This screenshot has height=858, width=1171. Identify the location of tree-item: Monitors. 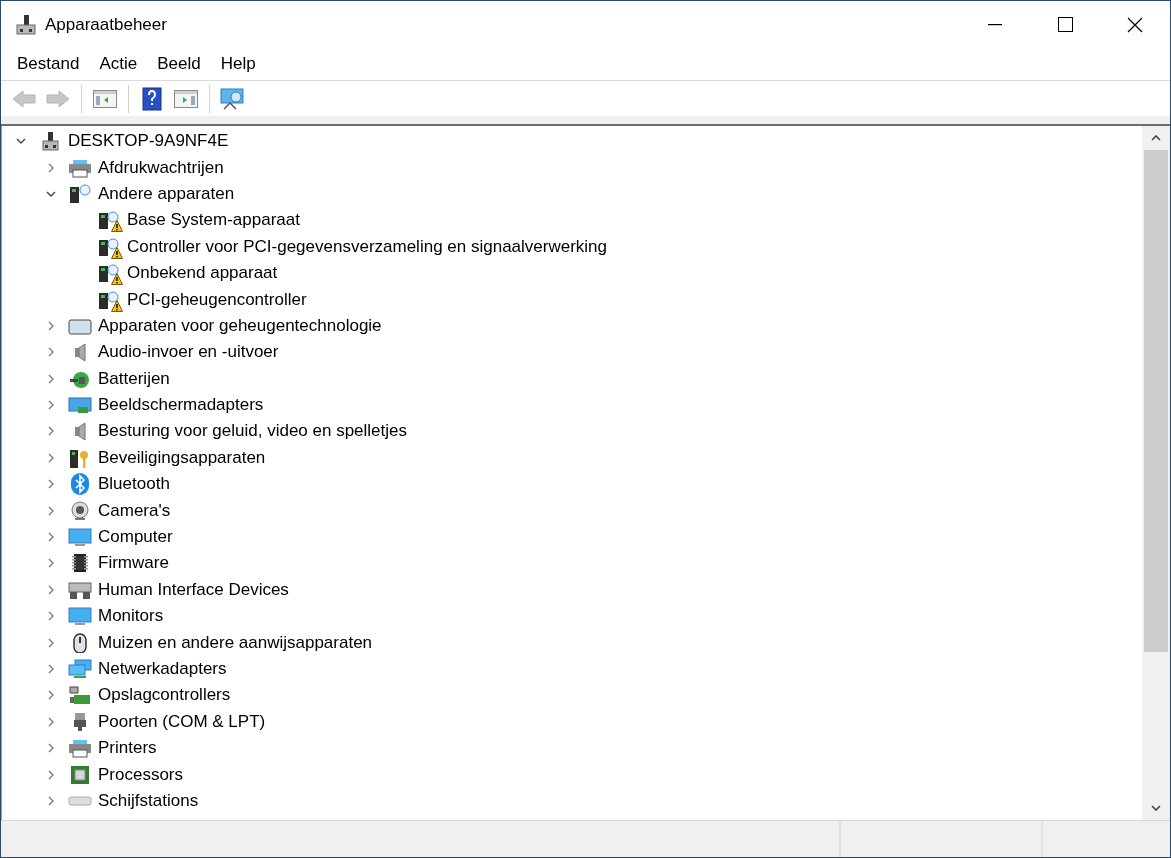
(131, 616).